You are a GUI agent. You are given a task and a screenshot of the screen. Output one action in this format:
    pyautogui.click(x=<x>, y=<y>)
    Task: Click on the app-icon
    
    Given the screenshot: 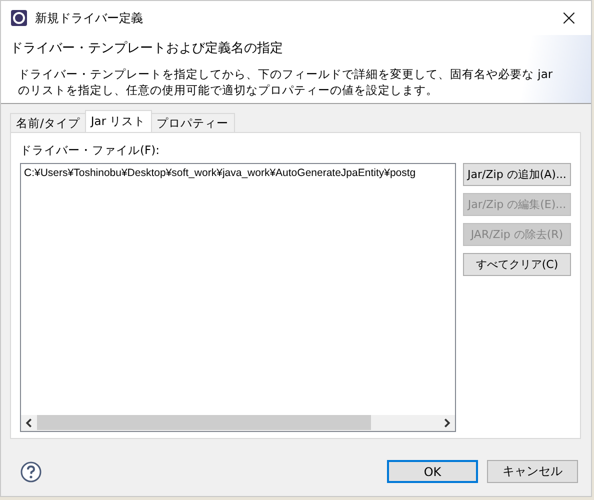 What is the action you would take?
    pyautogui.click(x=19, y=18)
    